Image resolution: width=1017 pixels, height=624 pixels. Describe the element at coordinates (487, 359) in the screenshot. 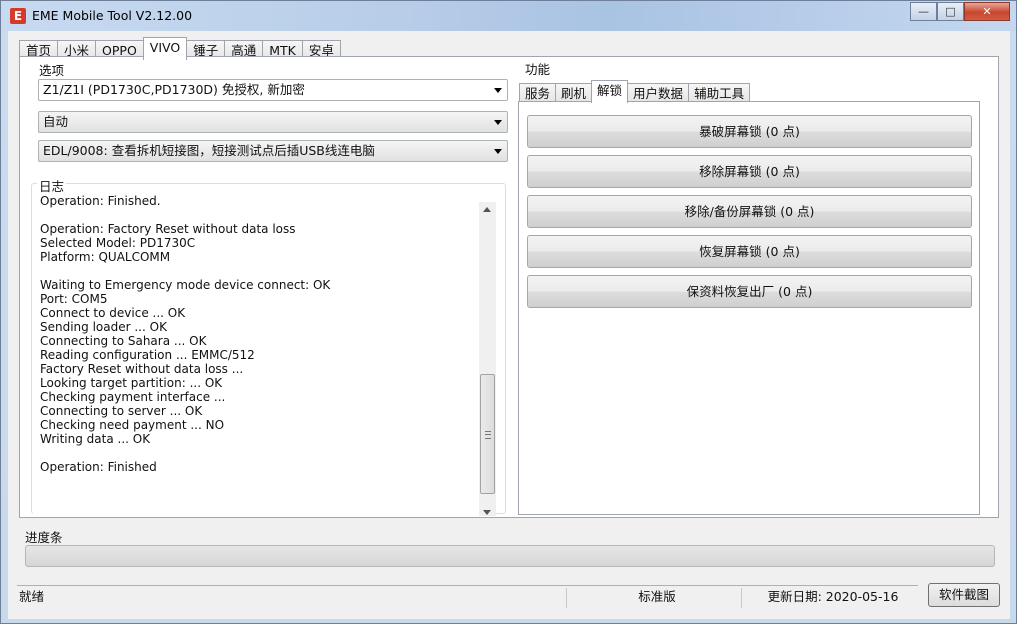

I see `log-scrollbar` at that location.